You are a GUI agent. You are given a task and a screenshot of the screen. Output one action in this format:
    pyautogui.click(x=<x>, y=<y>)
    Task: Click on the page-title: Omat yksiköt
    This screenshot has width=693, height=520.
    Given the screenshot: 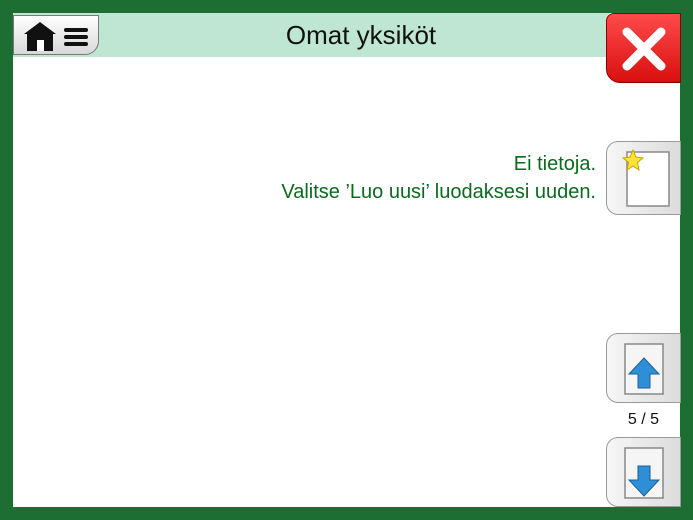 What is the action you would take?
    pyautogui.click(x=361, y=35)
    